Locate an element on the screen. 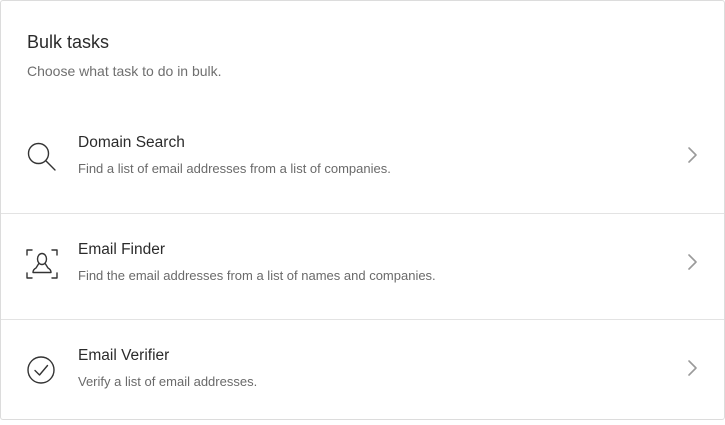 The image size is (725, 425). task-description: Verify a list of email addresses. is located at coordinates (168, 381).